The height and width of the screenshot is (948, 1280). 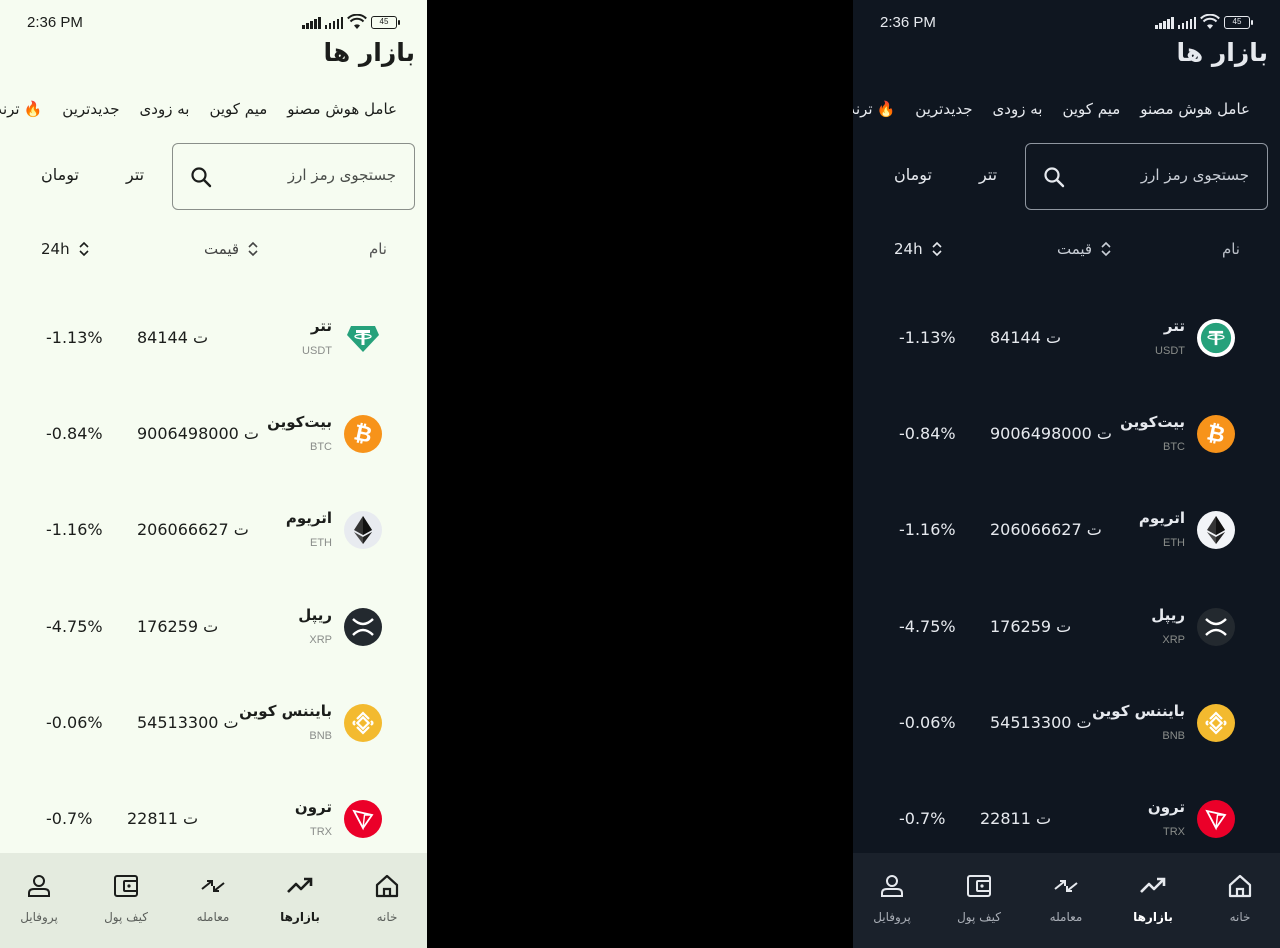 I want to click on coin-name: اتریوم, so click(x=1161, y=518).